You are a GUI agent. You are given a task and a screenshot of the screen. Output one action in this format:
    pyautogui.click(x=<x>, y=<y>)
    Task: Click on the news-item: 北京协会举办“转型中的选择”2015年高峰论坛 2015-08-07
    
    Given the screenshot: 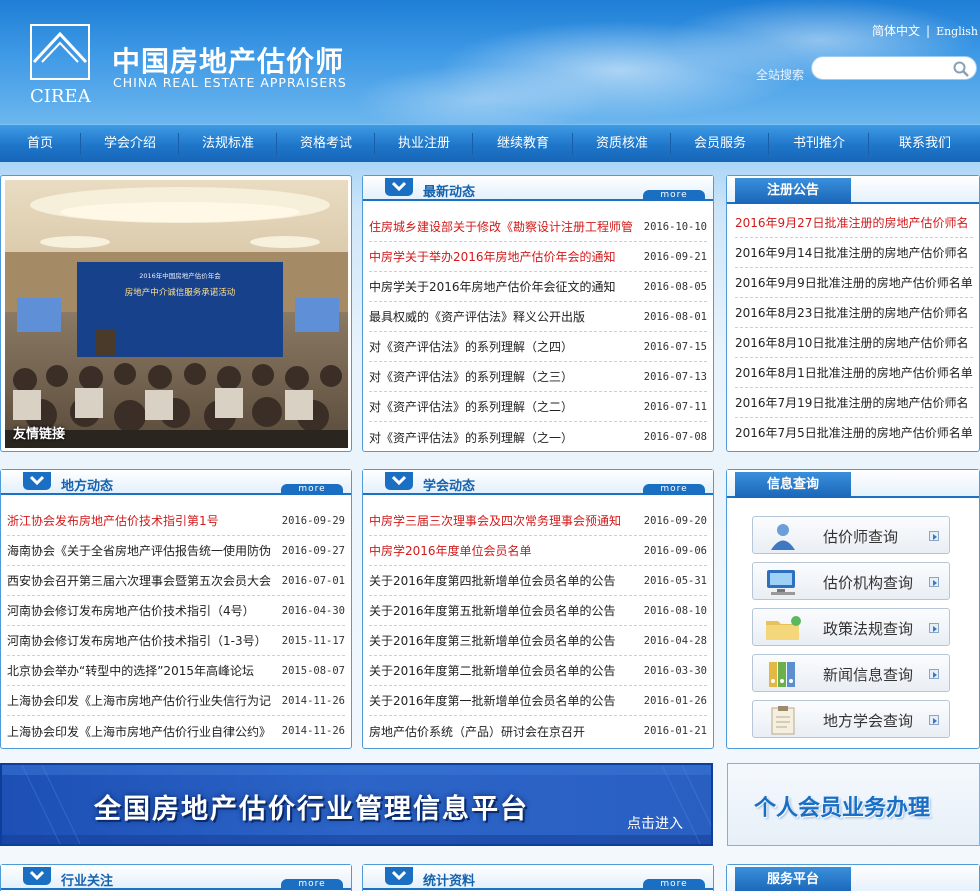 What is the action you would take?
    pyautogui.click(x=176, y=671)
    